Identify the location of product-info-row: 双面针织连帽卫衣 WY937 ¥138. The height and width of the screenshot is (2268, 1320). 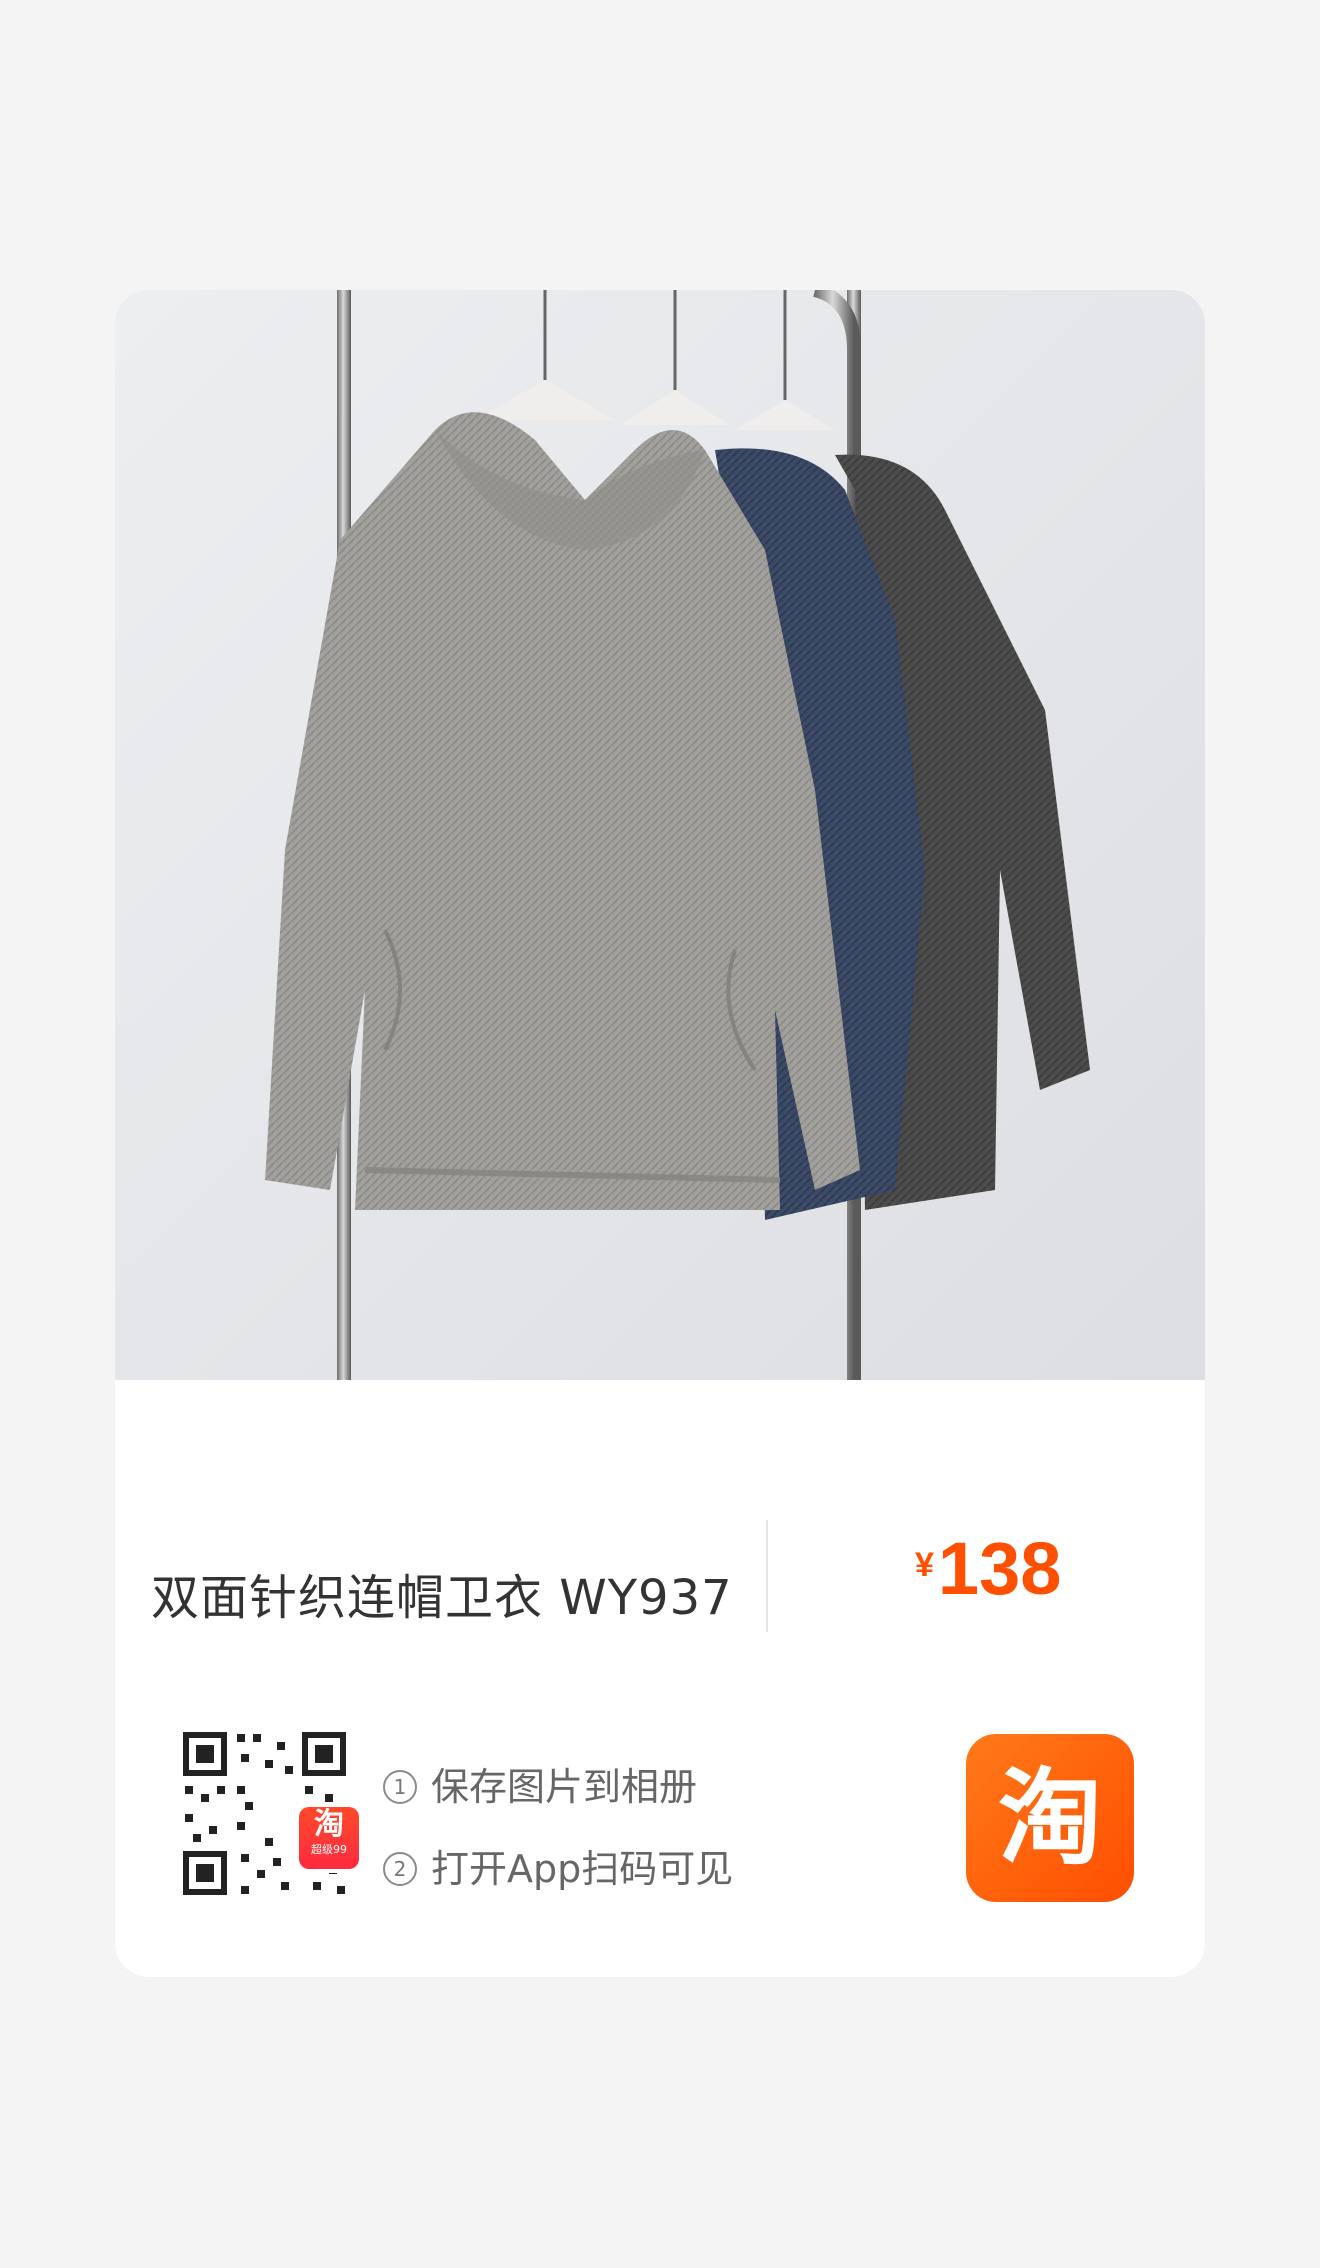
(660, 1545).